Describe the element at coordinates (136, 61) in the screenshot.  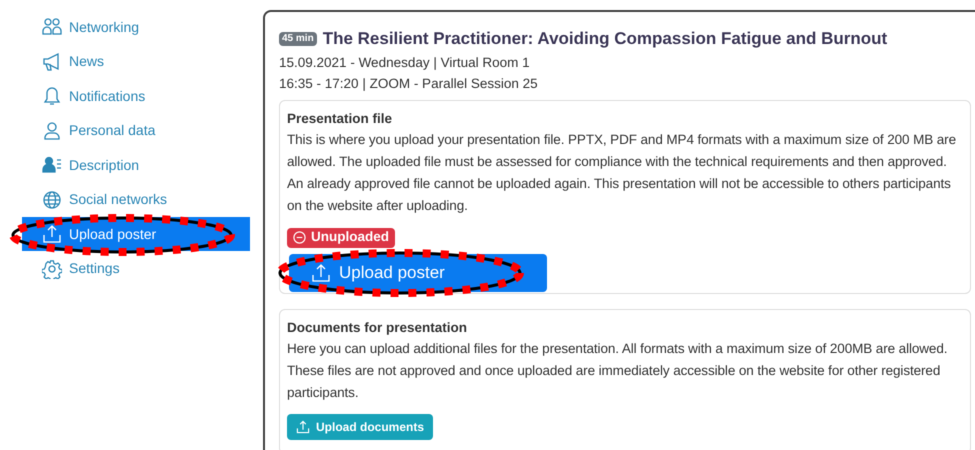
I see `sidebar-item: News` at that location.